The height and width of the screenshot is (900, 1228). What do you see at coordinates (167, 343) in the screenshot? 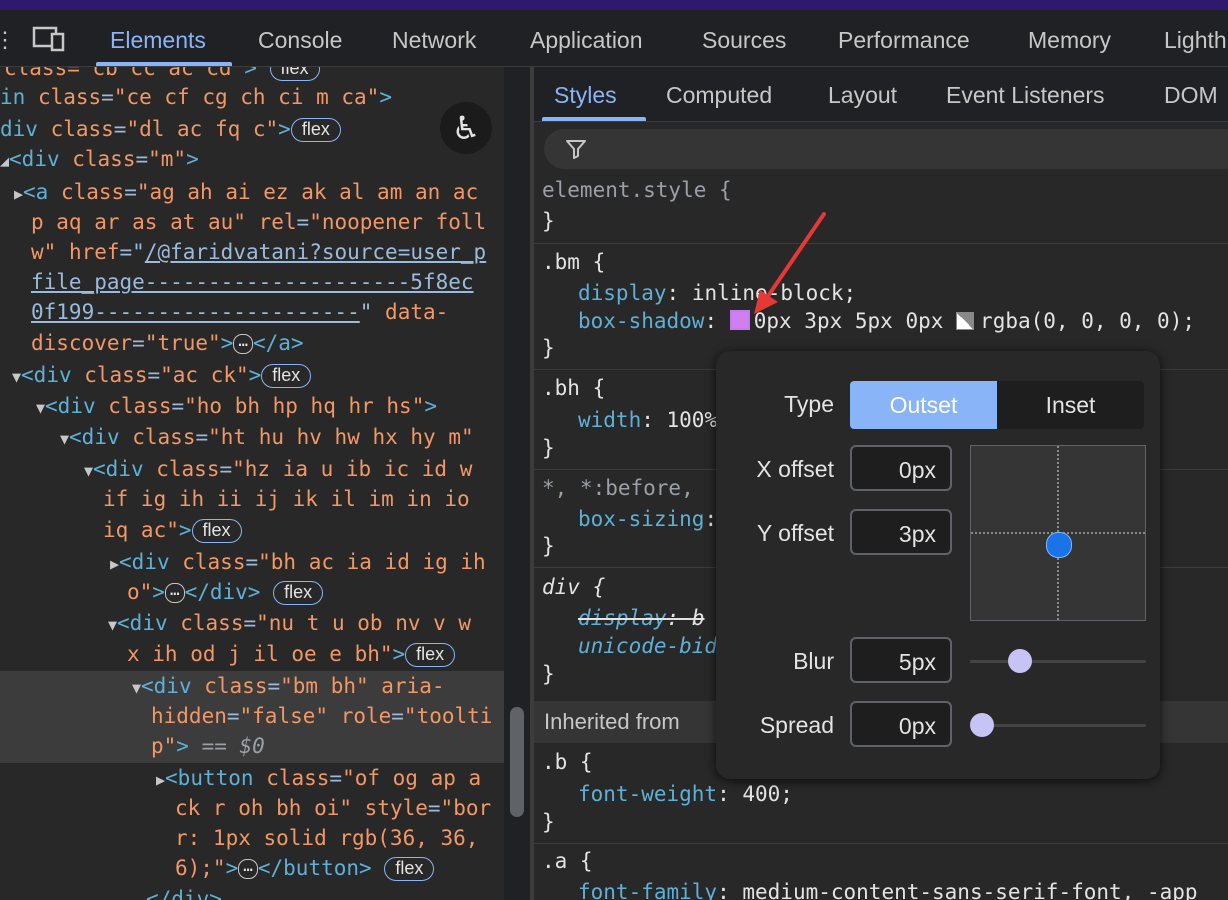
I see `dom-line: discover="true">… </a>` at bounding box center [167, 343].